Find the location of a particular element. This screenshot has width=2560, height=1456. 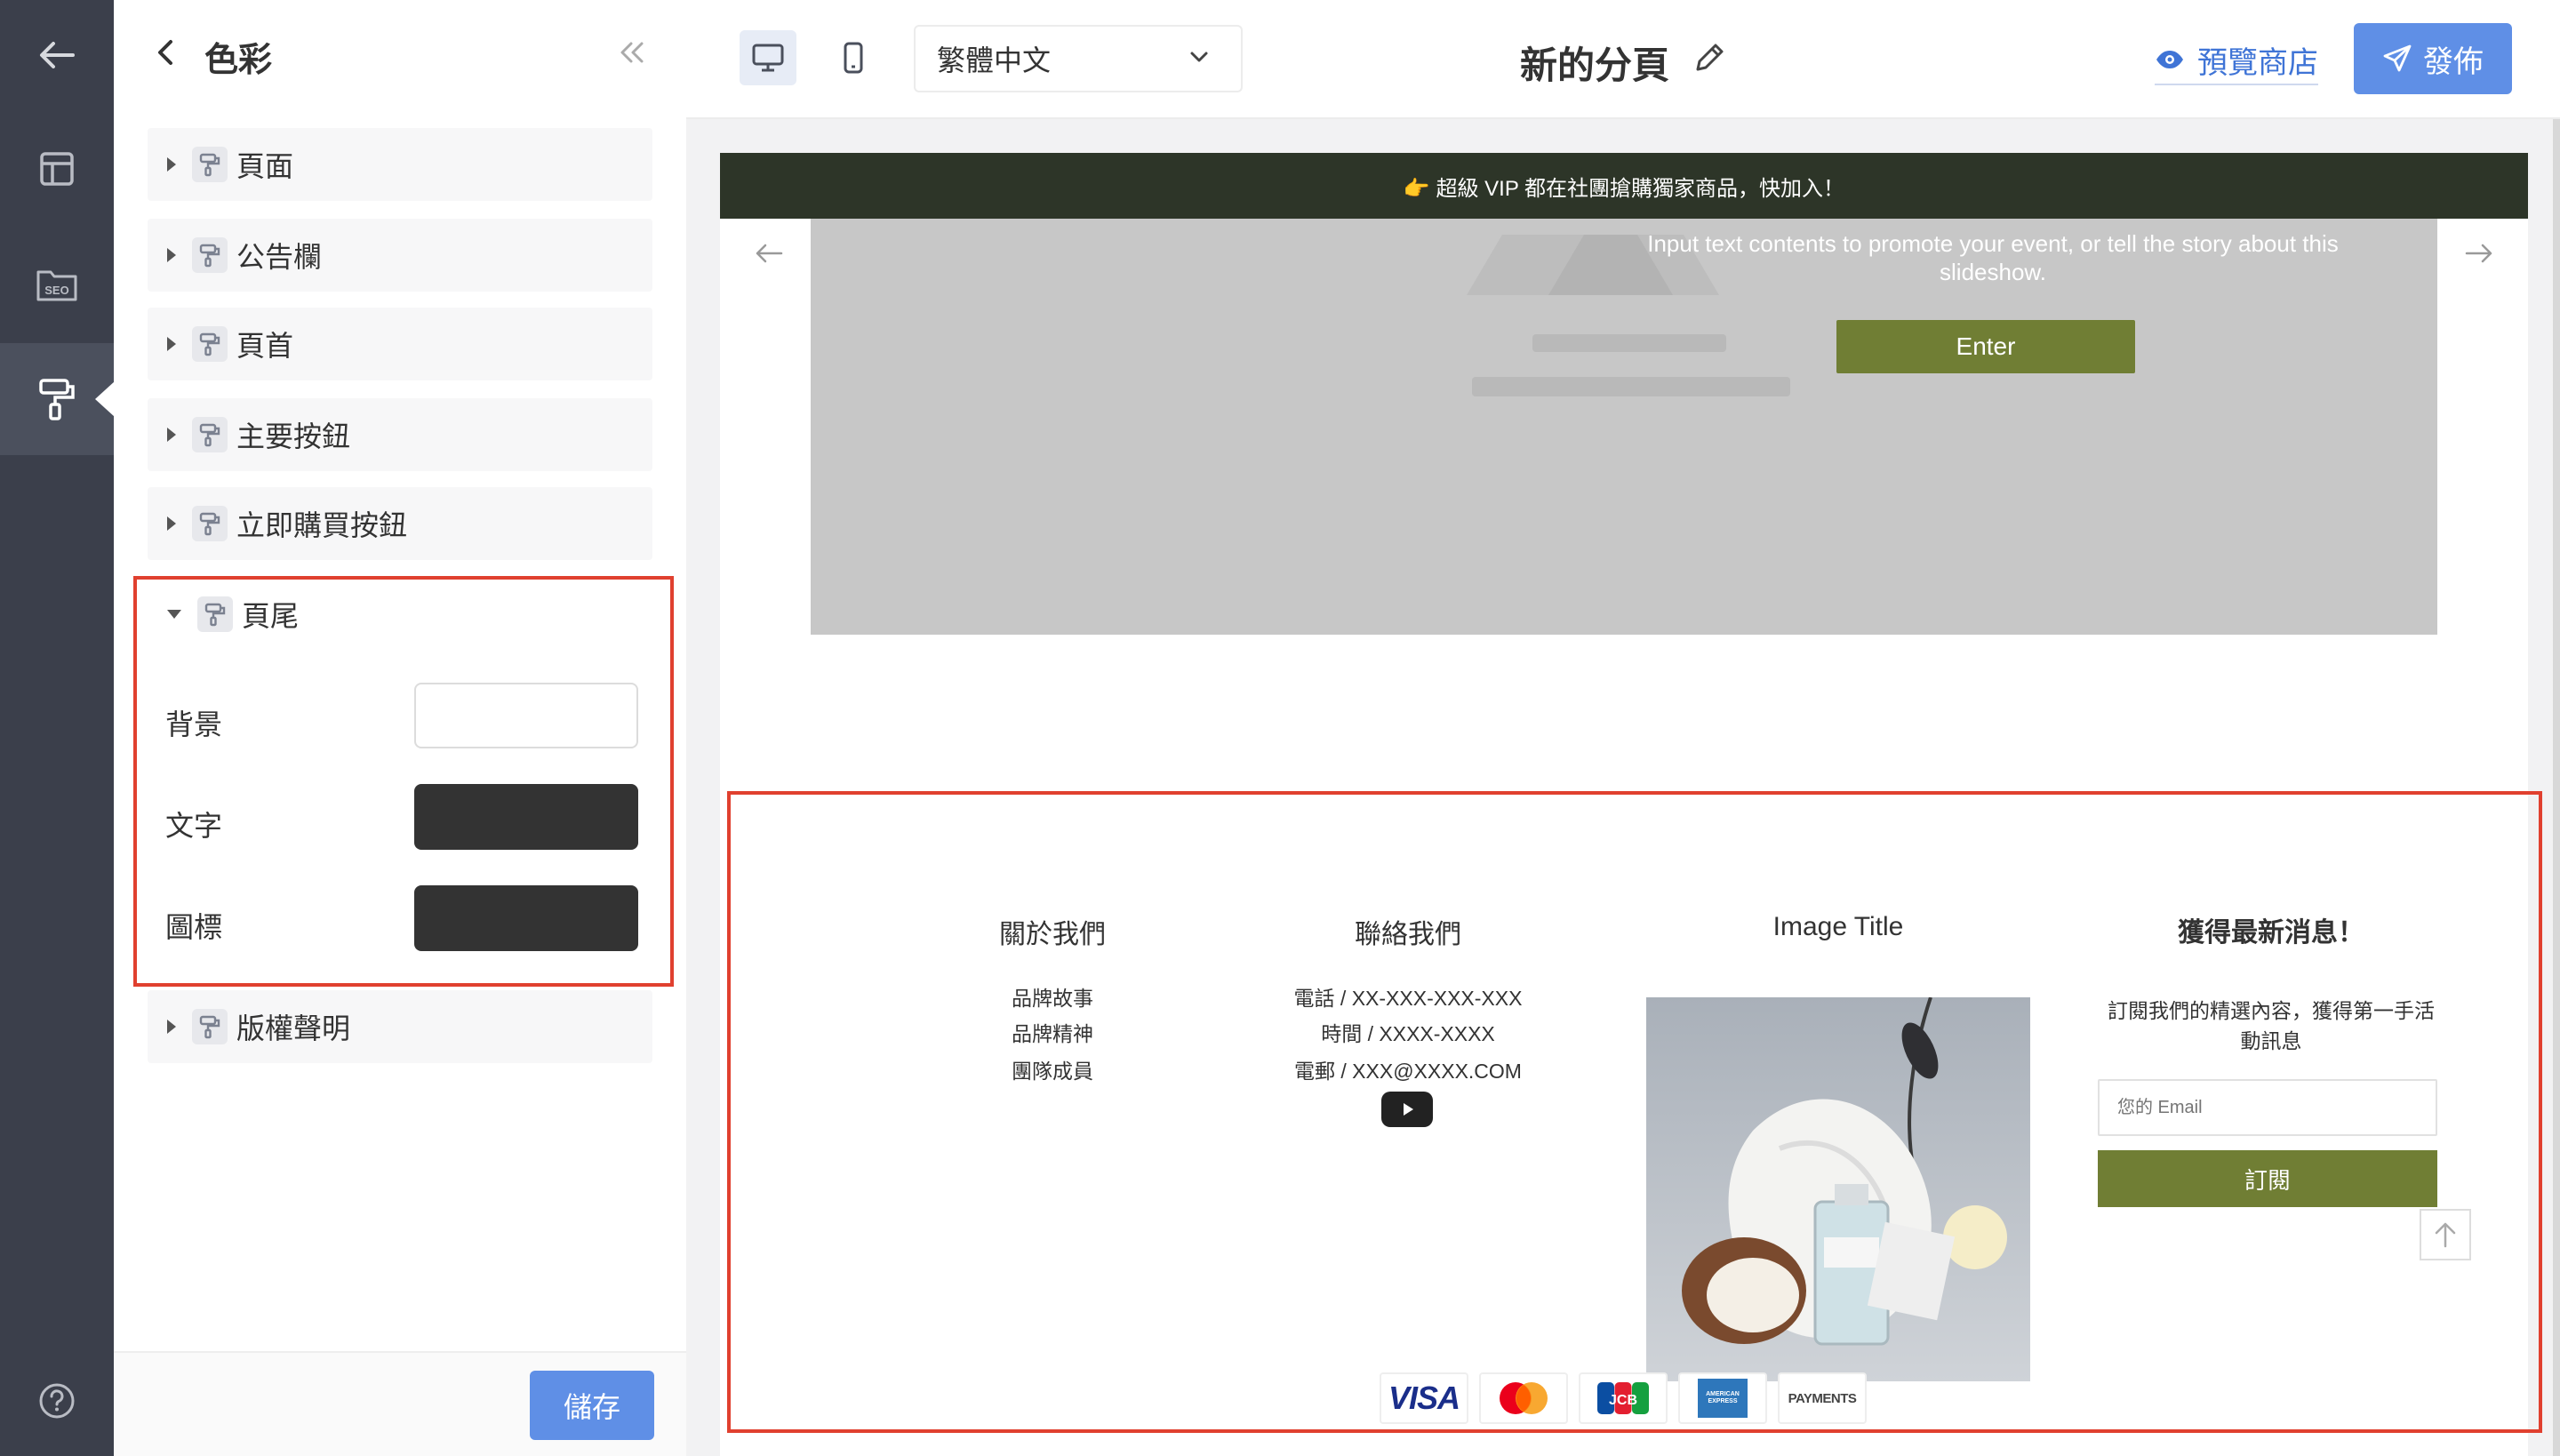

section-label: 立即購買按鈕 is located at coordinates (322, 525).